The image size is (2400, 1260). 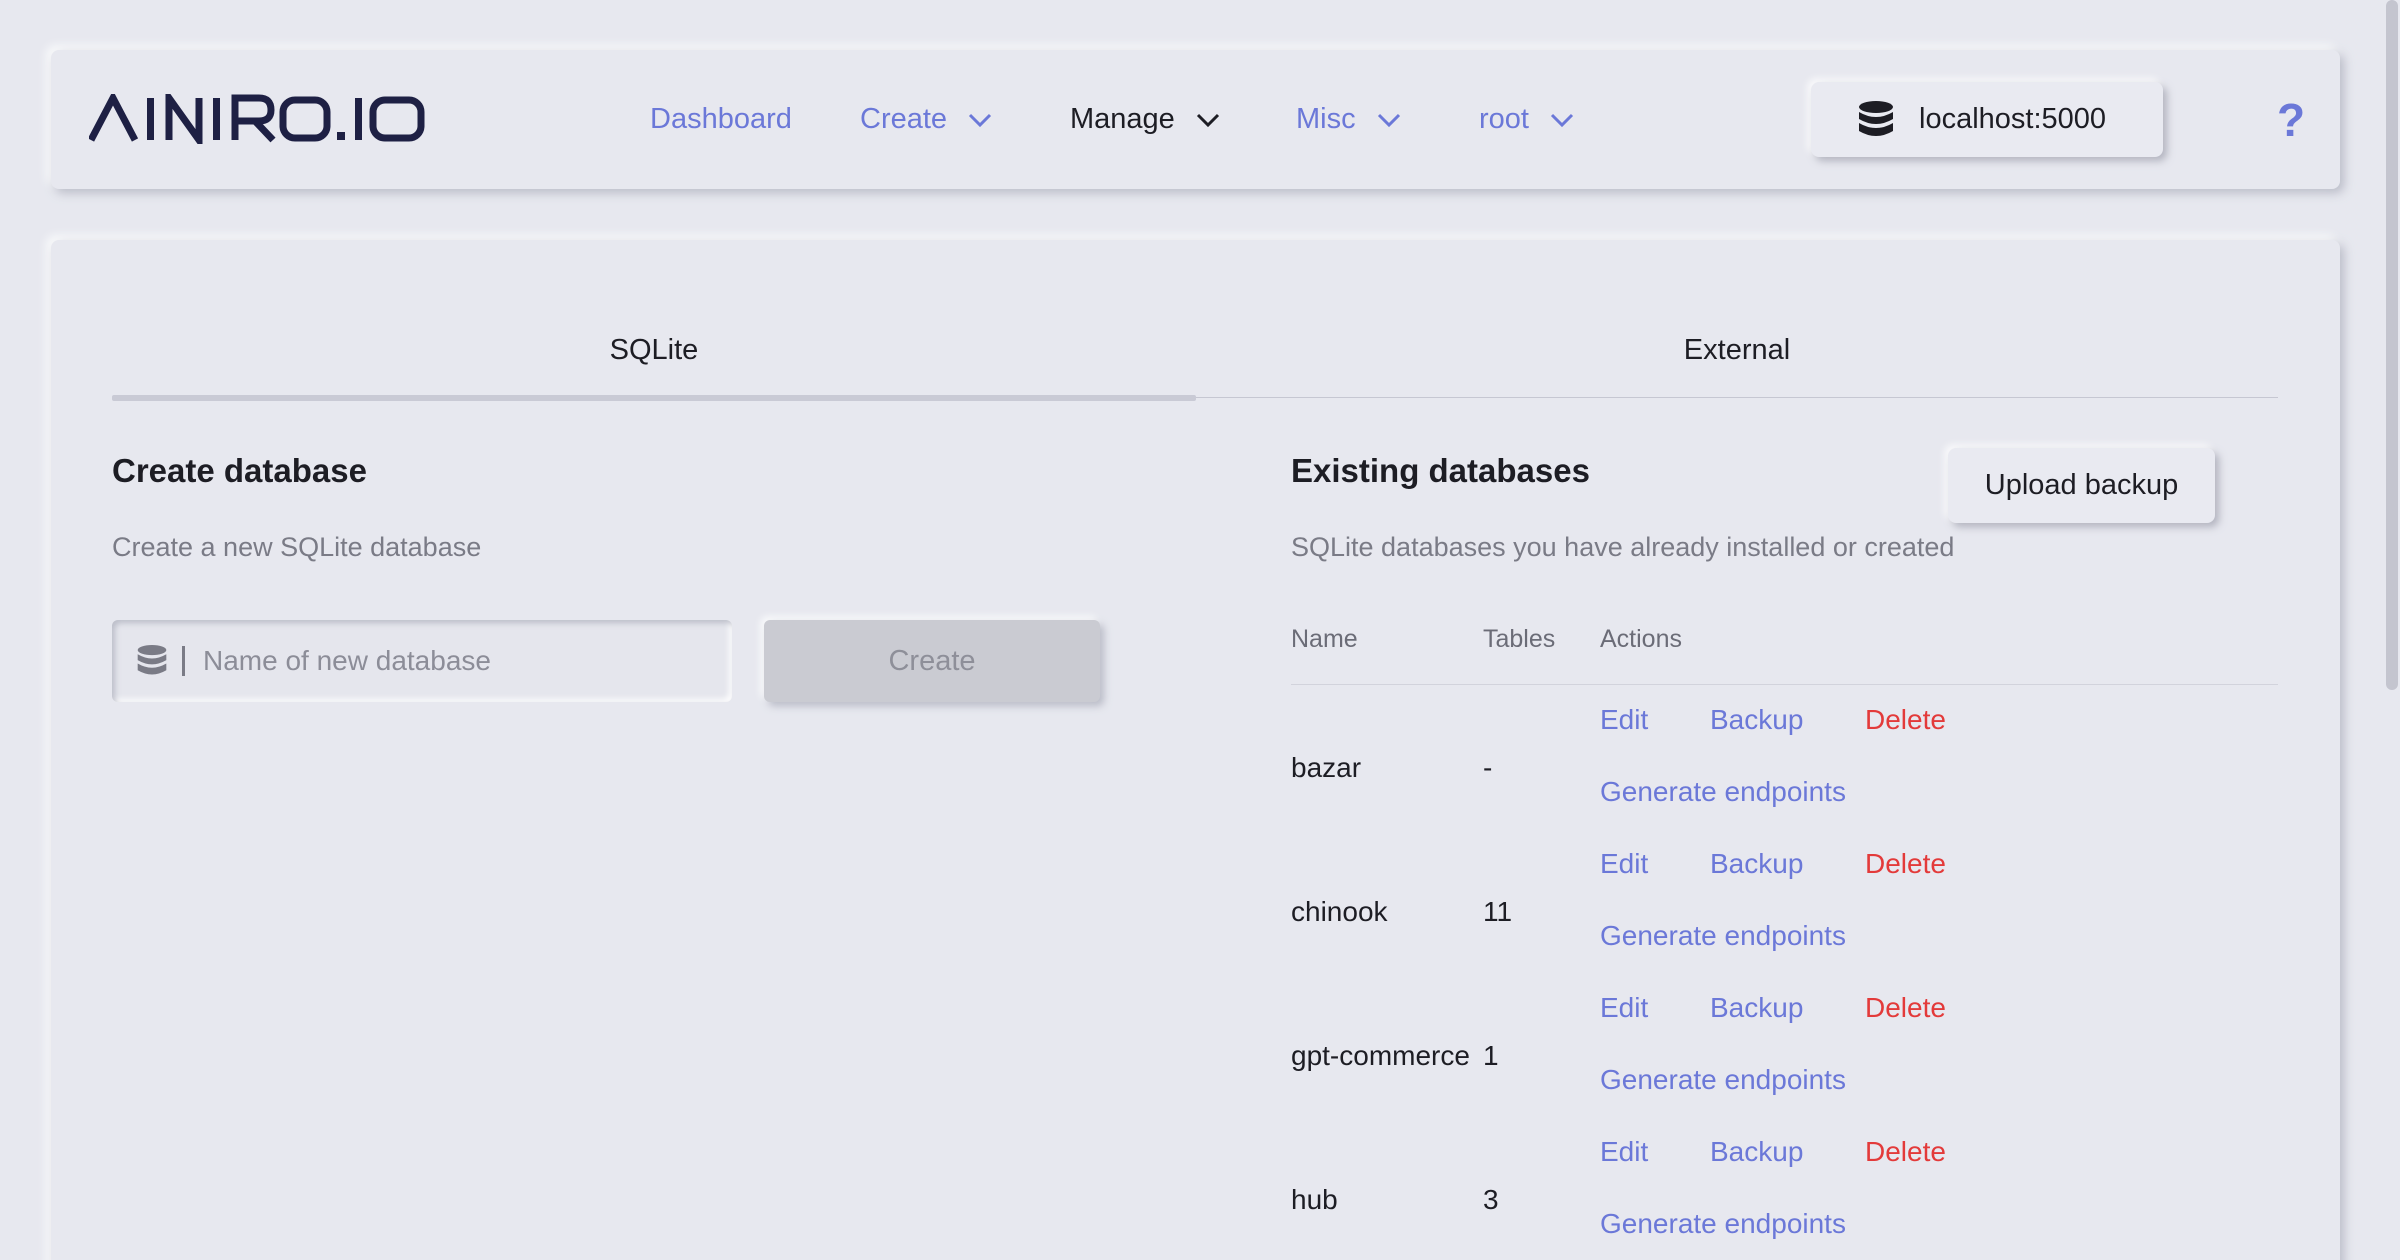 What do you see at coordinates (1314, 1199) in the screenshot?
I see `database-name: hub` at bounding box center [1314, 1199].